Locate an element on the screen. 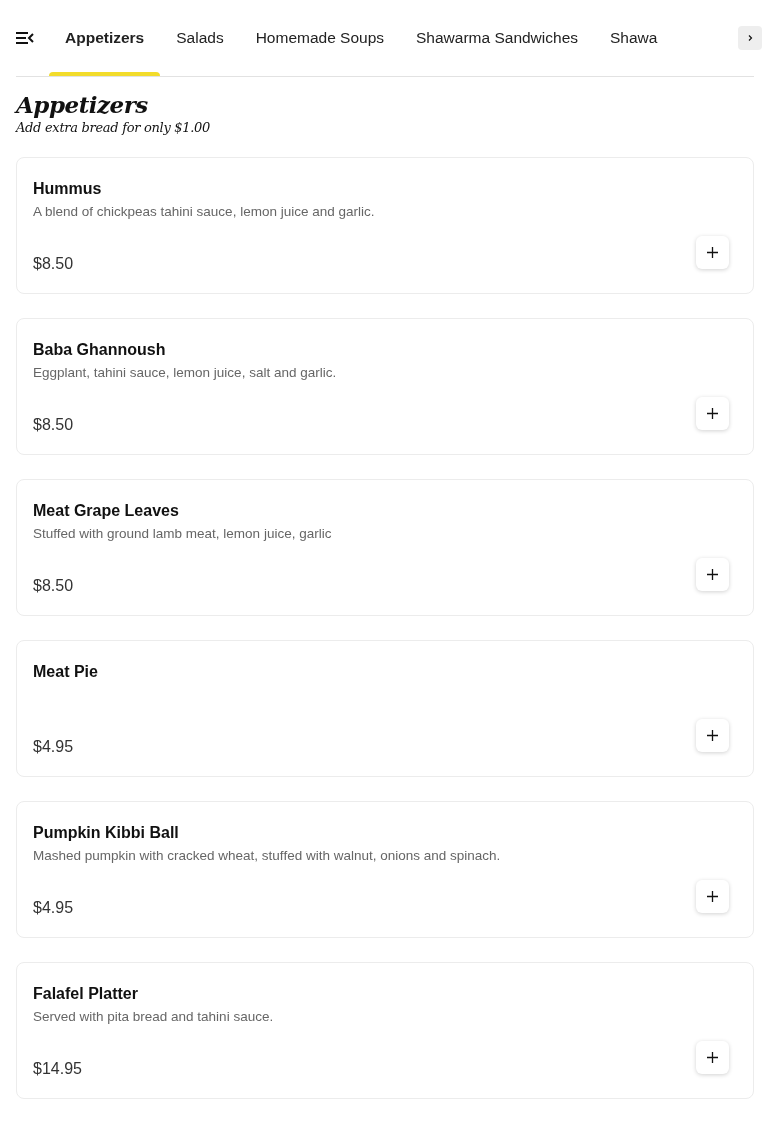 The height and width of the screenshot is (1138, 770). item-description: Stuffed with ground lamb meat, lemon juice, garlic is located at coordinates (183, 534).